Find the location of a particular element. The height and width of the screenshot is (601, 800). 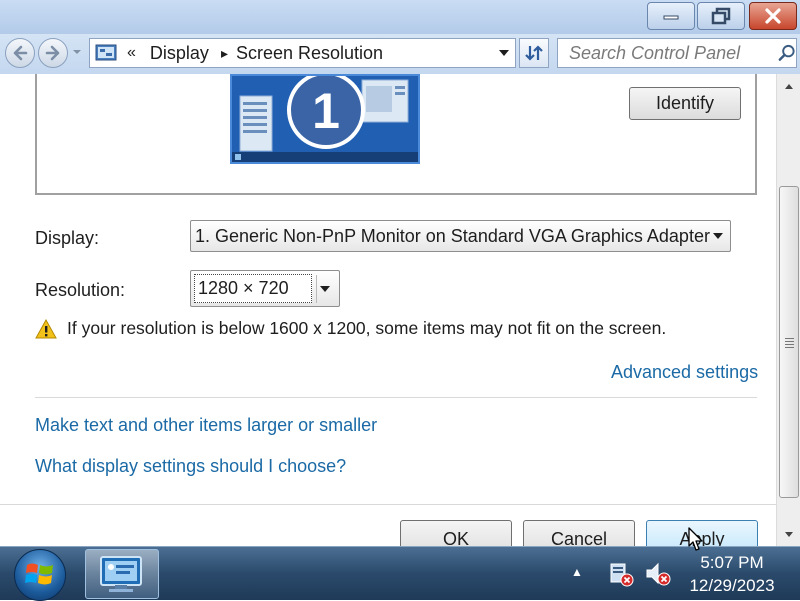

display-label: Display: is located at coordinates (67, 238).